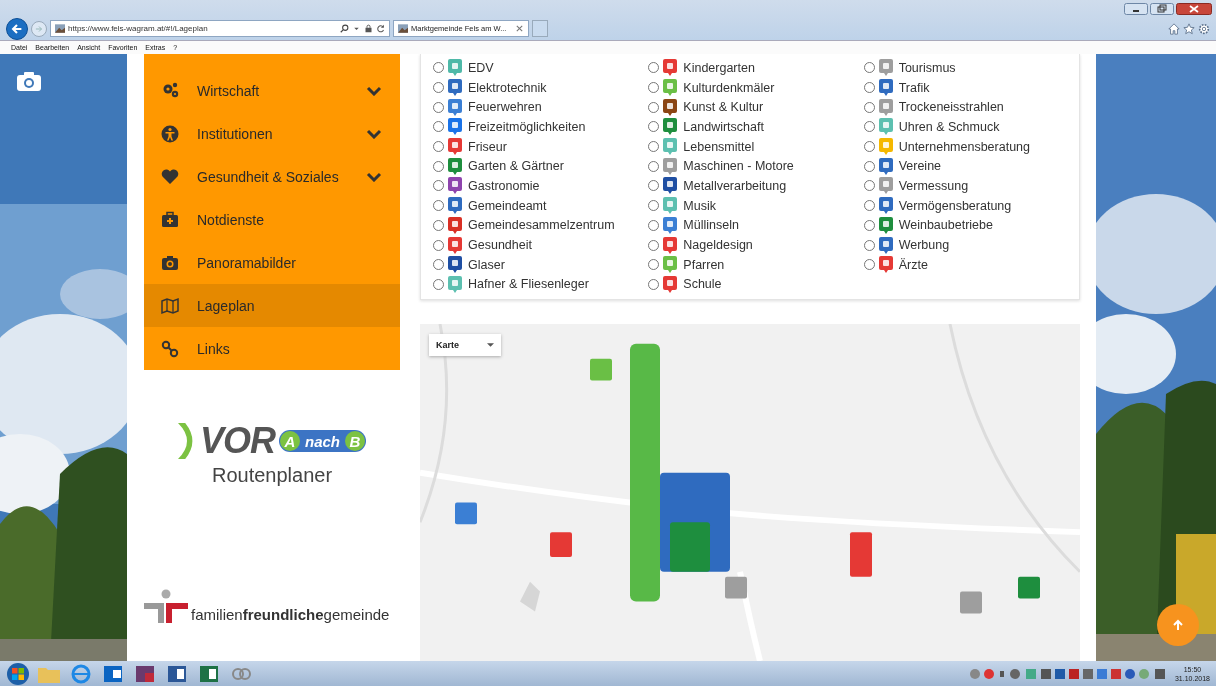  What do you see at coordinates (541, 225) in the screenshot?
I see `category-label: Gemeindesammelzentrum` at bounding box center [541, 225].